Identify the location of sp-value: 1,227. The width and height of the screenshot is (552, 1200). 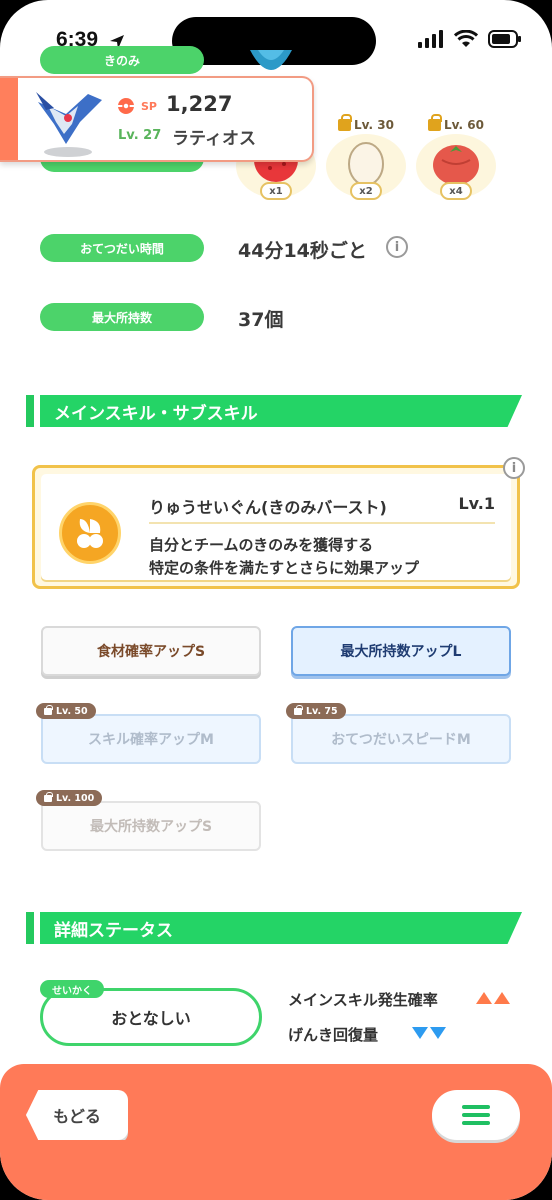
(199, 104).